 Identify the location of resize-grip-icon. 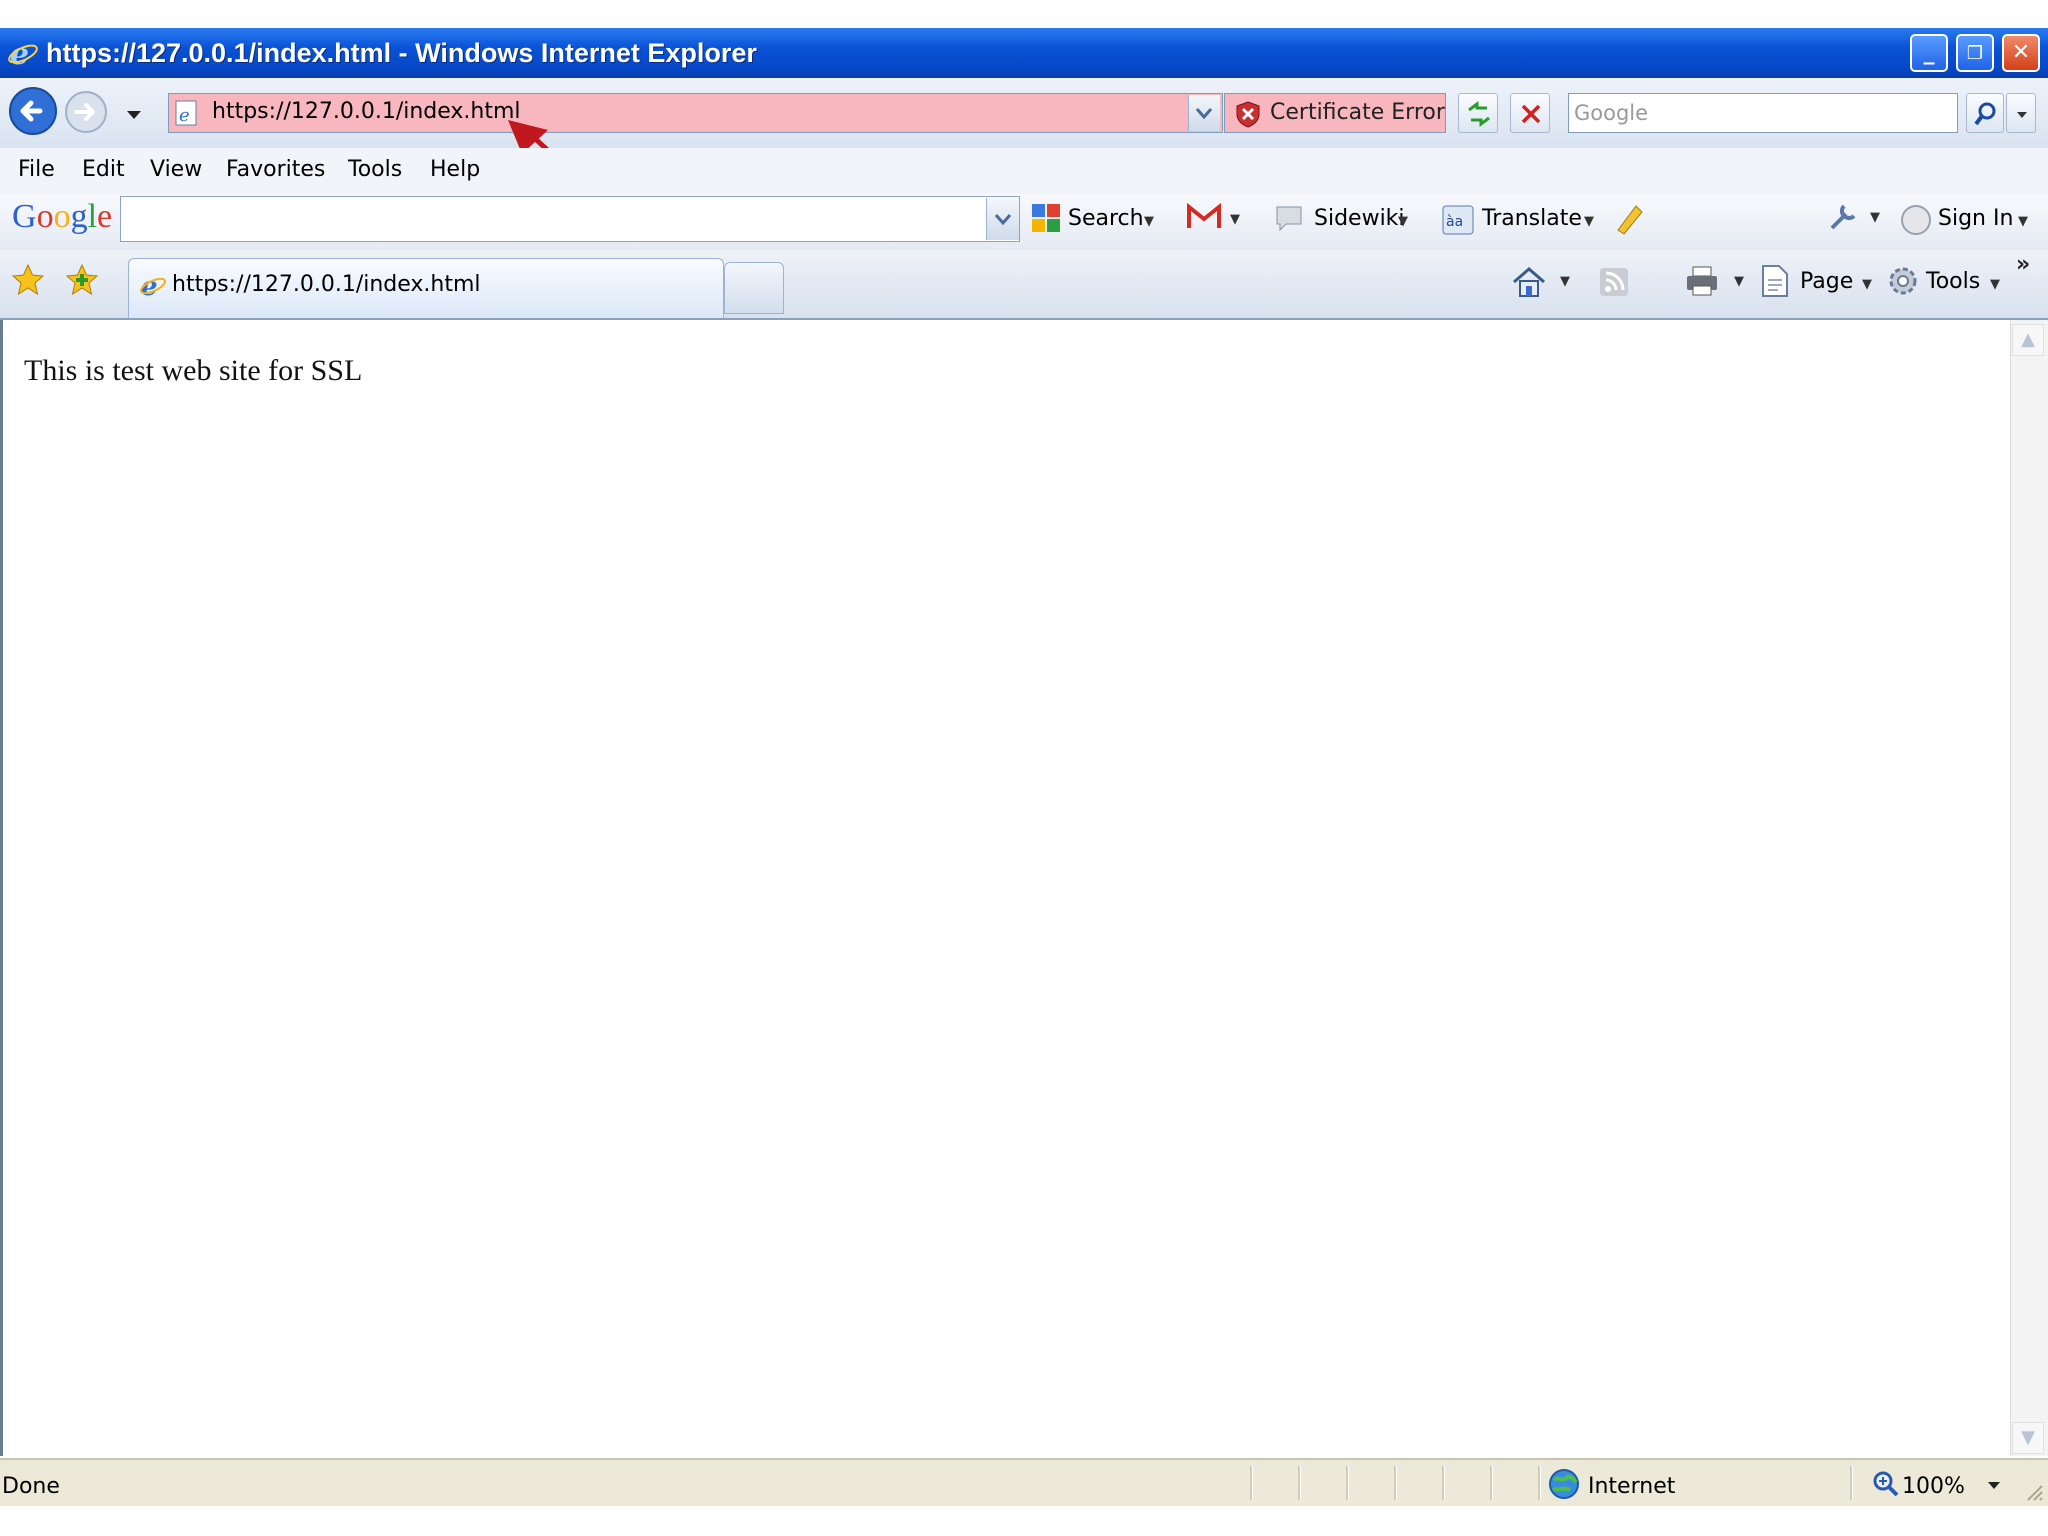
(2033, 1491).